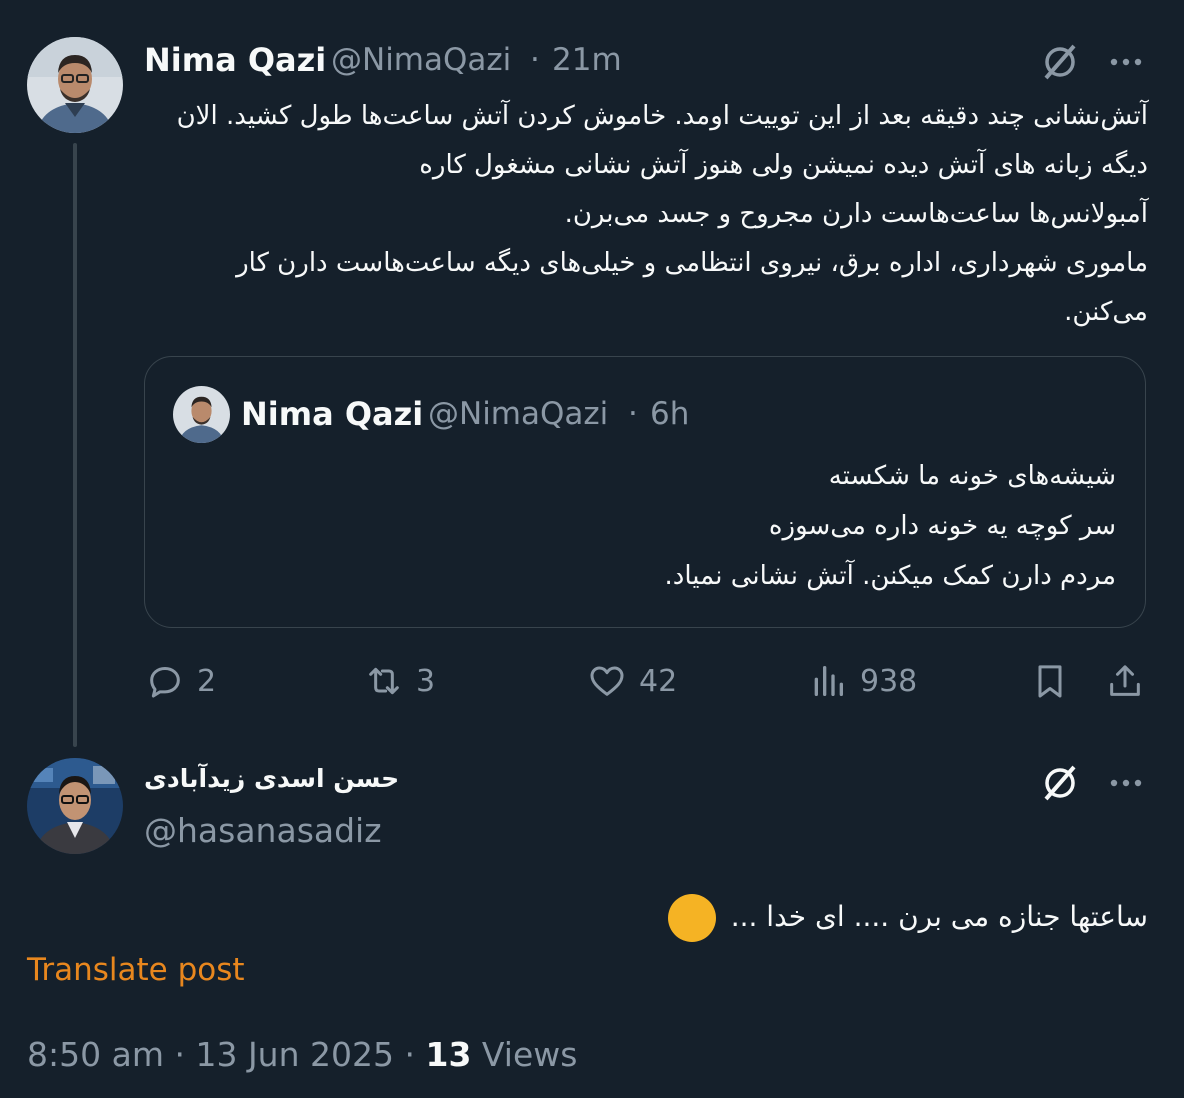 Image resolution: width=1184 pixels, height=1098 pixels. What do you see at coordinates (75, 445) in the screenshot?
I see `thread-connector-line` at bounding box center [75, 445].